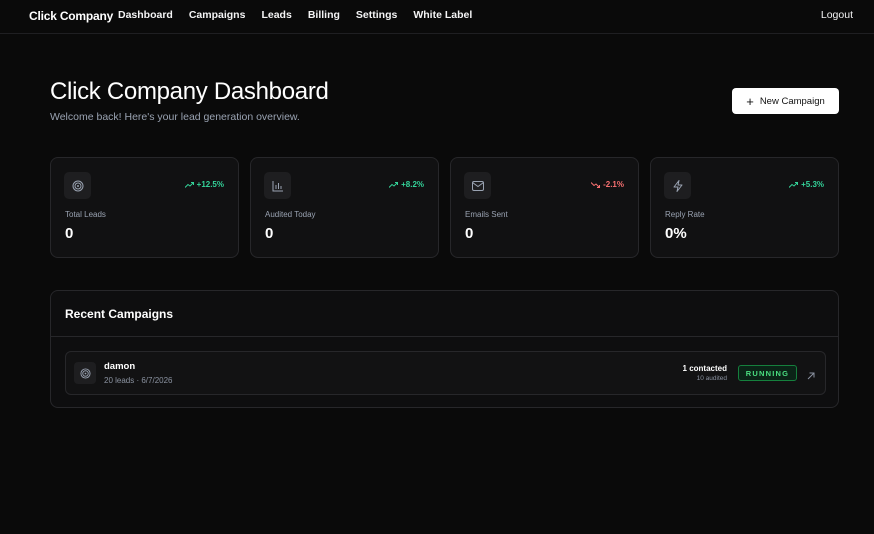 Image resolution: width=874 pixels, height=534 pixels. Describe the element at coordinates (138, 380) in the screenshot. I see `campaign-meta: 20 leads · 6/7/2026` at that location.